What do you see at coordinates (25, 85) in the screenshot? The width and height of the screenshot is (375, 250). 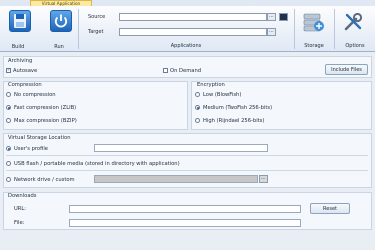 I see `compression-title: Compression` at bounding box center [25, 85].